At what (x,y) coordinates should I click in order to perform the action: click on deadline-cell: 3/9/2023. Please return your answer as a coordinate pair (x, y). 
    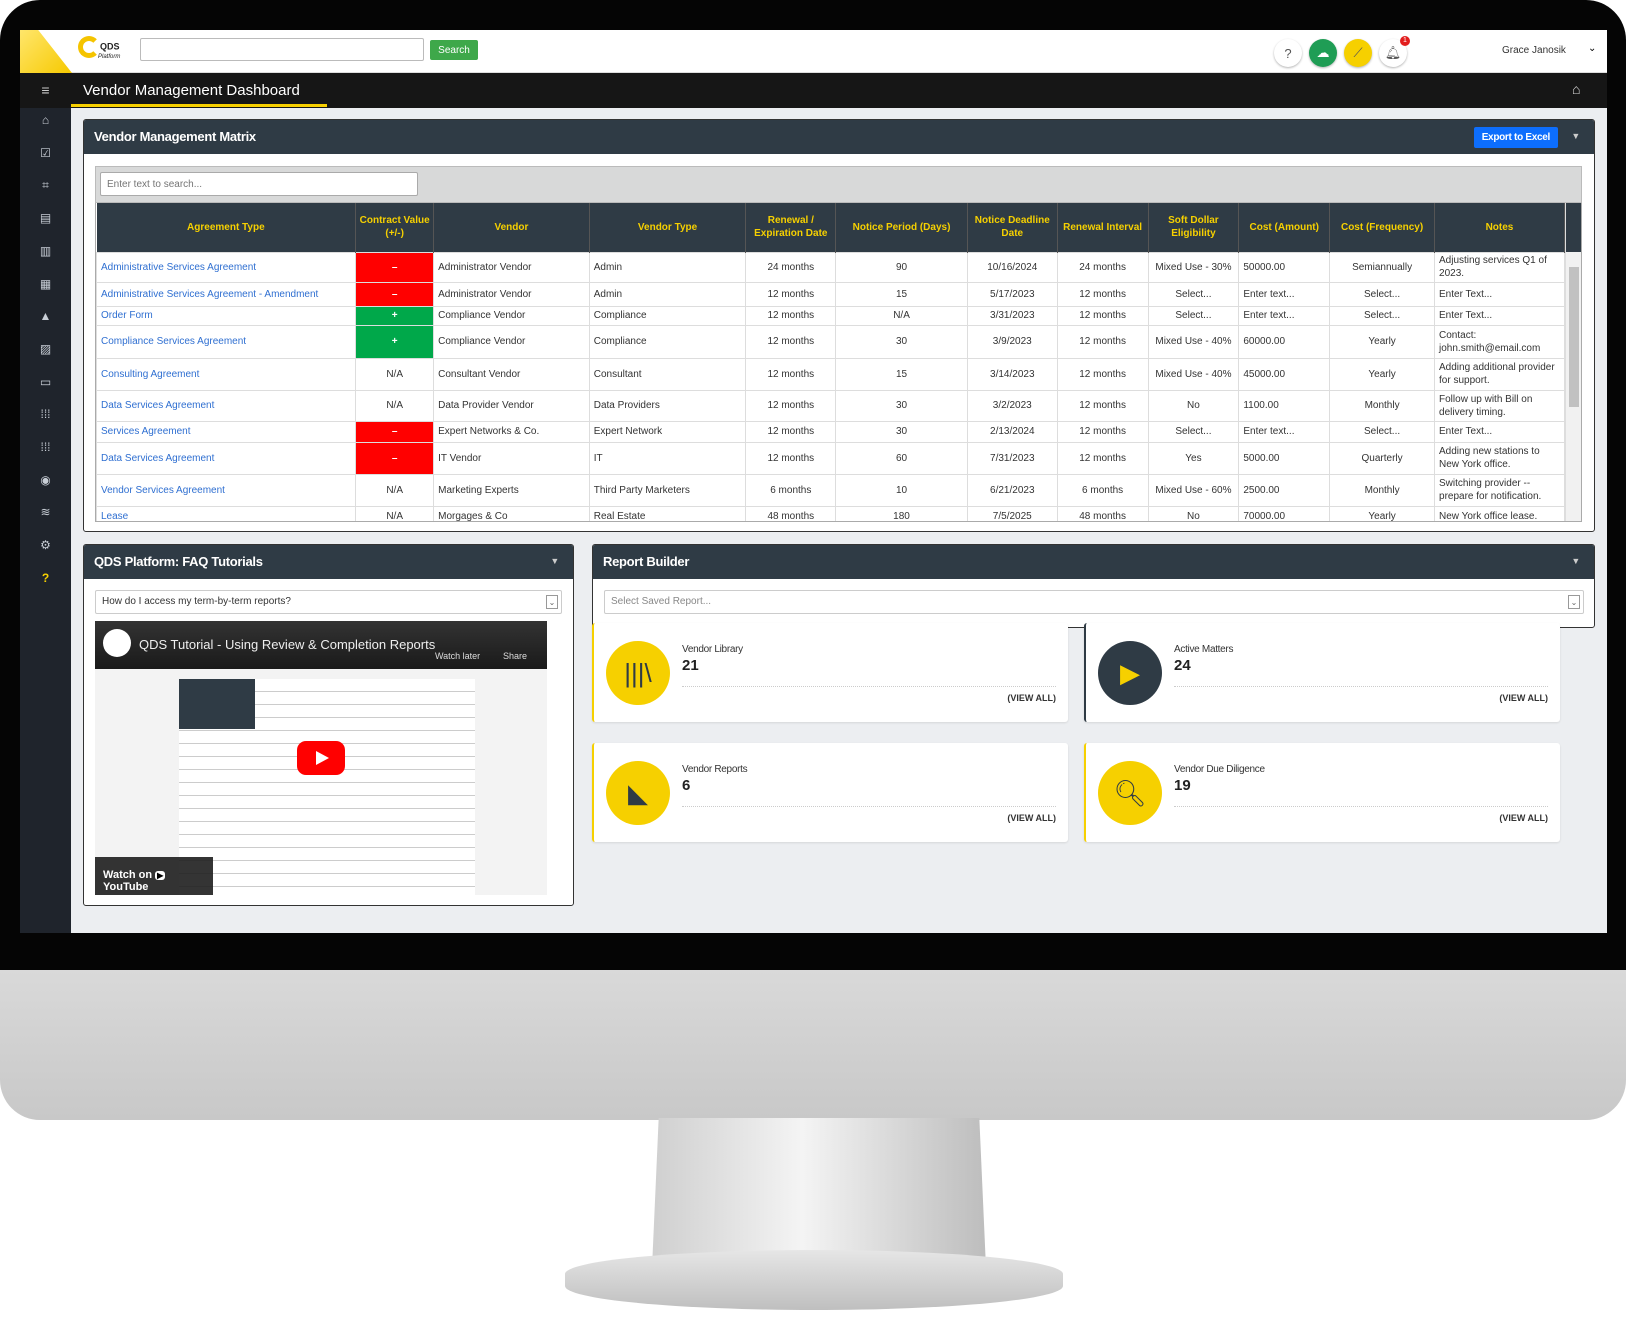
    Looking at the image, I should click on (1012, 341).